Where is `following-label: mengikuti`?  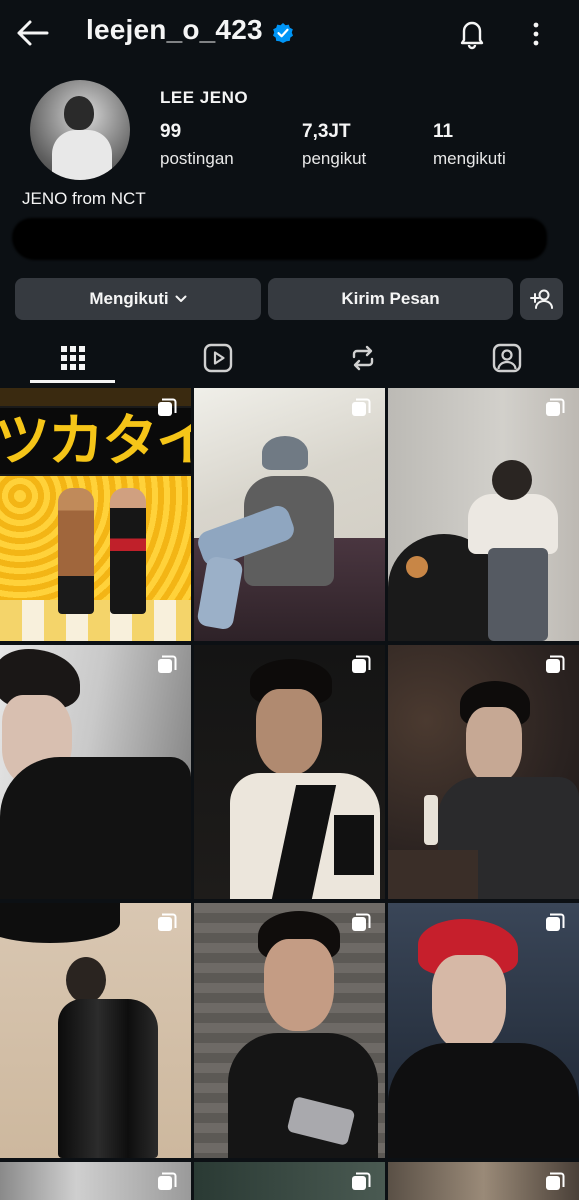
following-label: mengikuti is located at coordinates (469, 158).